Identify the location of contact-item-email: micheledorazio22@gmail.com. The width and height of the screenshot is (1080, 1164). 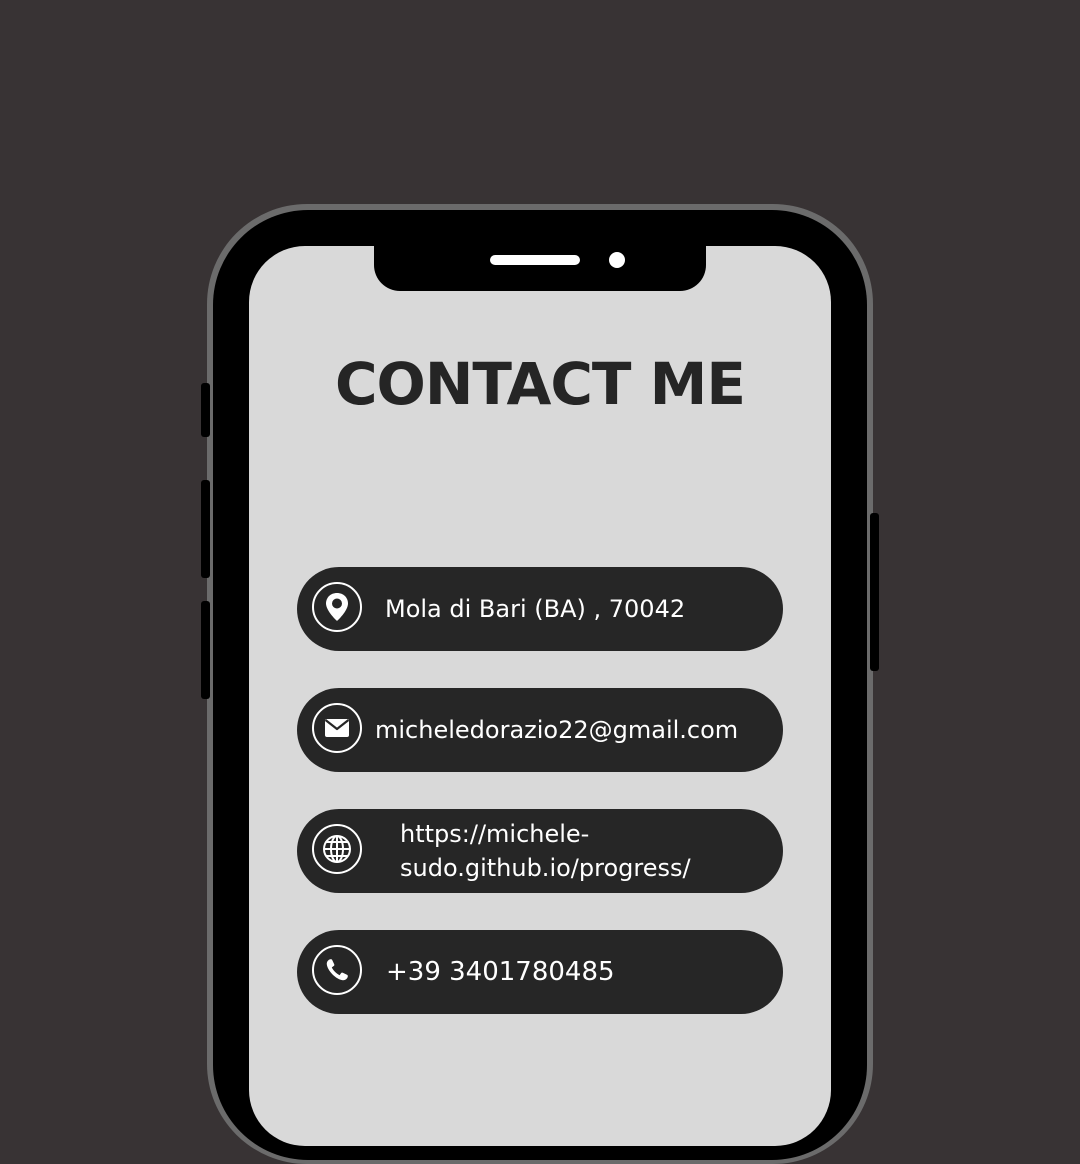
(540, 730).